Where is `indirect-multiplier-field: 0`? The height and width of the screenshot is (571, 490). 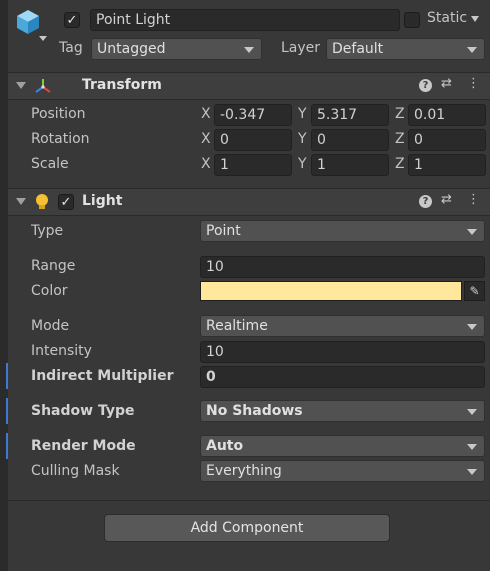 indirect-multiplier-field: 0 is located at coordinates (342, 377).